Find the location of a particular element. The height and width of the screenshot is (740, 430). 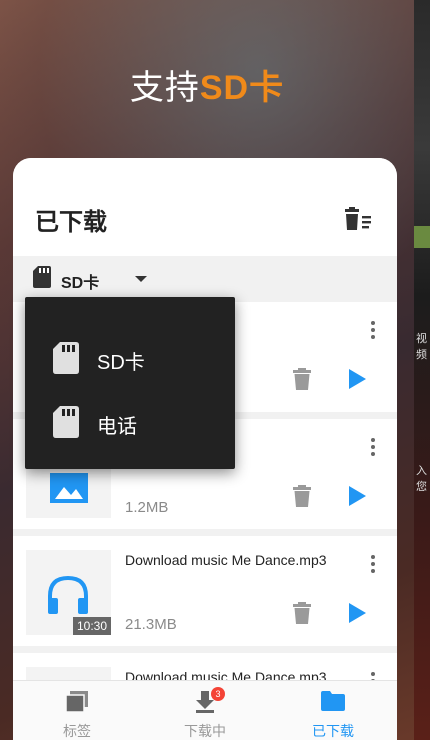

nav-label: 标签 is located at coordinates (77, 731).